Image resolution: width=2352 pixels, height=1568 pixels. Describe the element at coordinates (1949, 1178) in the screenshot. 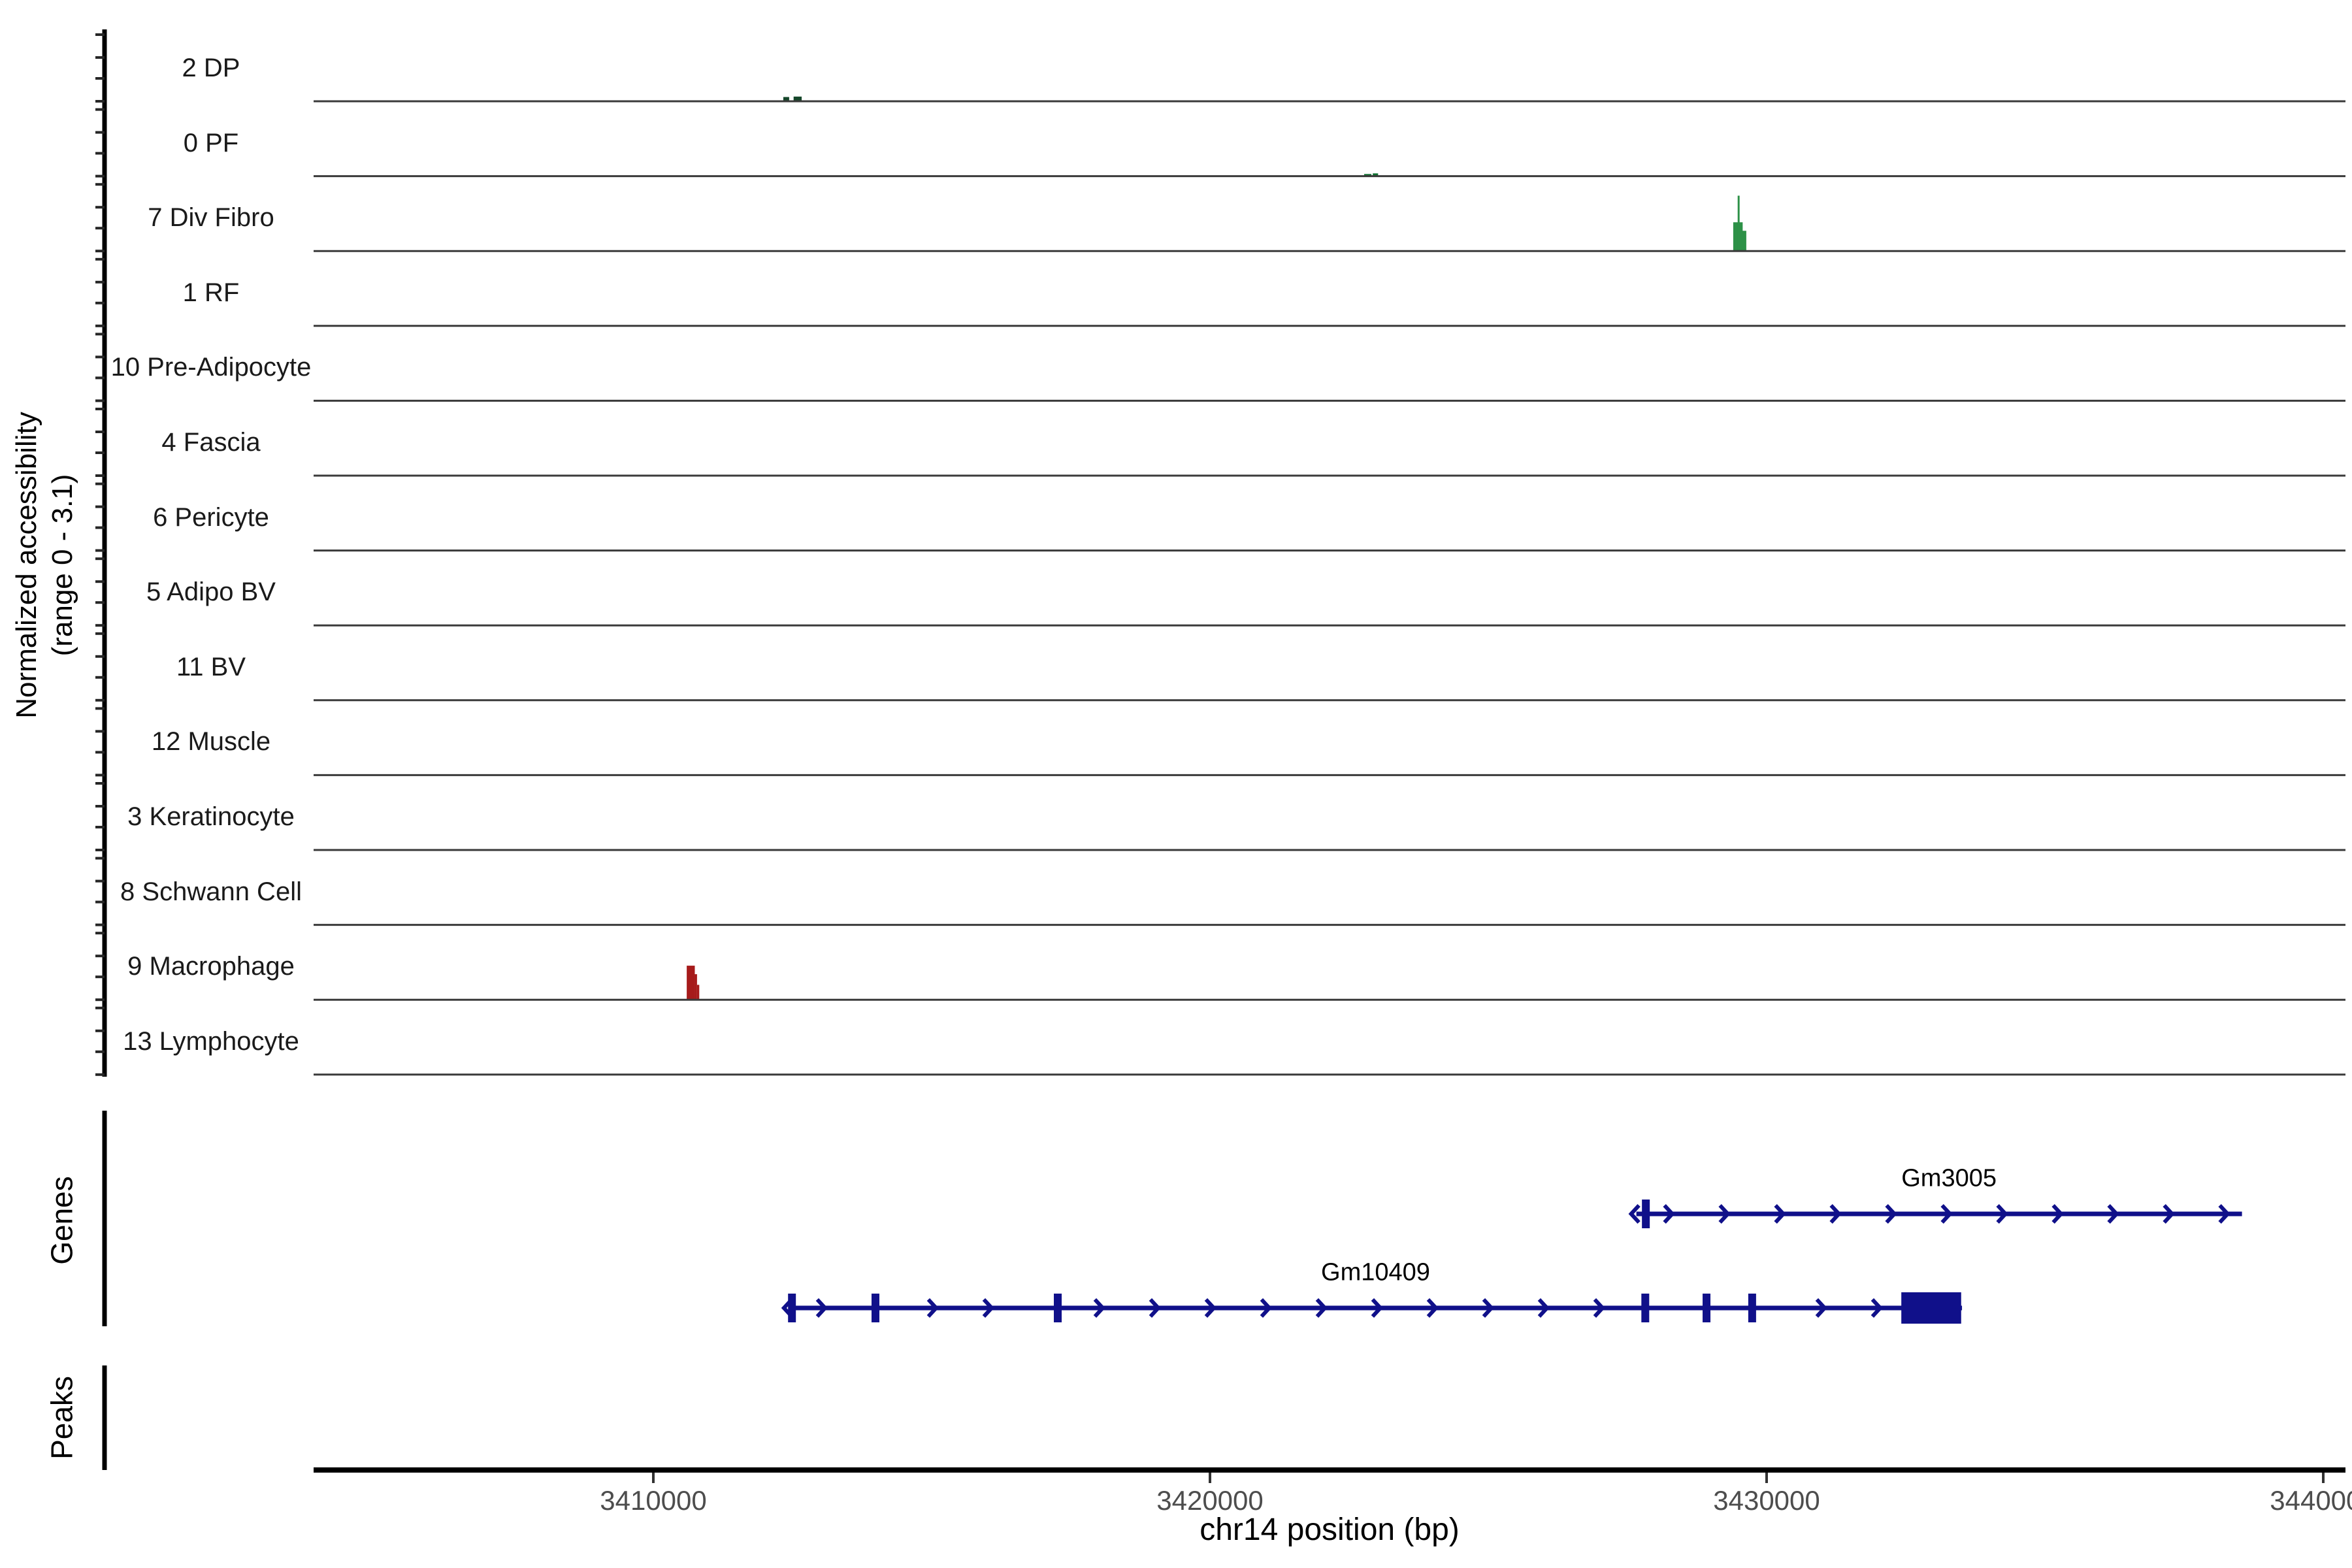

I see `gene-name-label: Gm3005` at that location.